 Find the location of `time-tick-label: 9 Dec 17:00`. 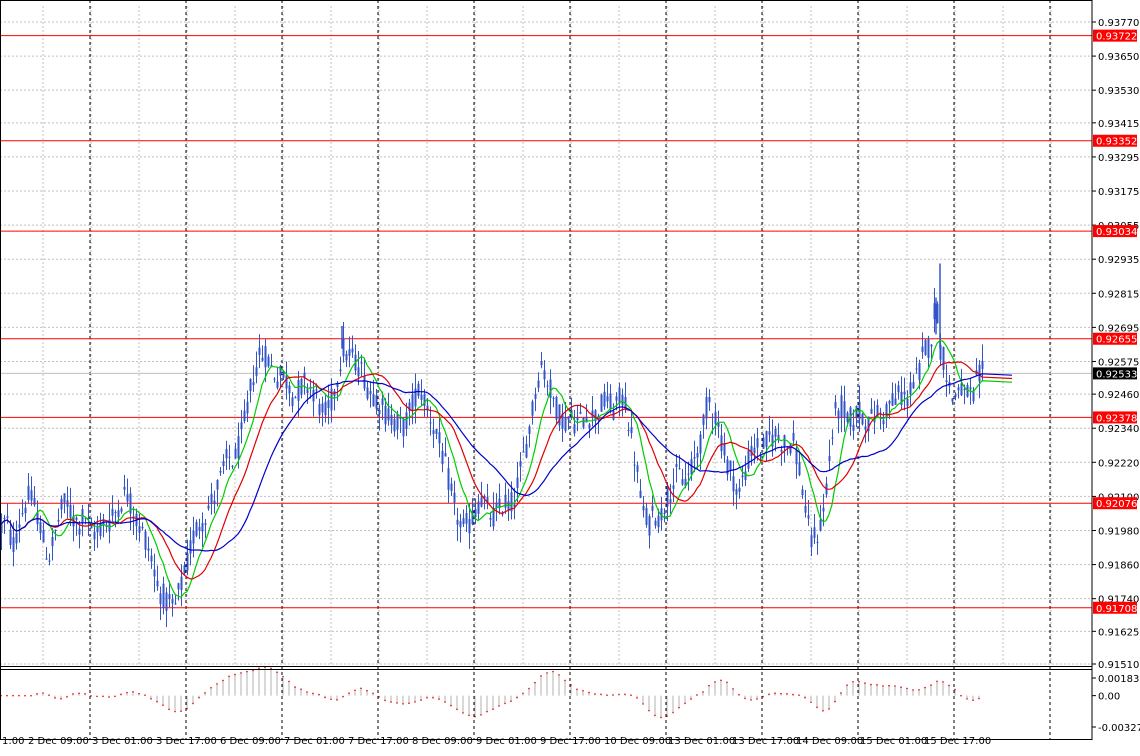

time-tick-label: 9 Dec 17:00 is located at coordinates (570, 741).